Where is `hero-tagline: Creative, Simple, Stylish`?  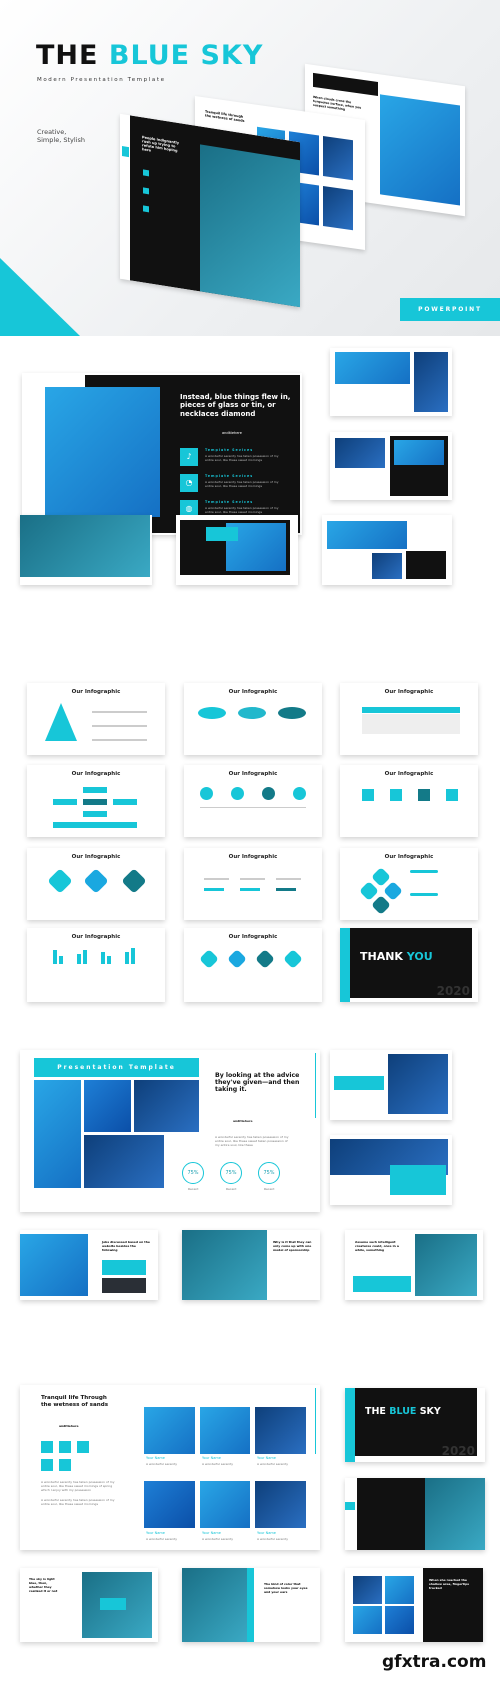 hero-tagline: Creative, Simple, Stylish is located at coordinates (61, 136).